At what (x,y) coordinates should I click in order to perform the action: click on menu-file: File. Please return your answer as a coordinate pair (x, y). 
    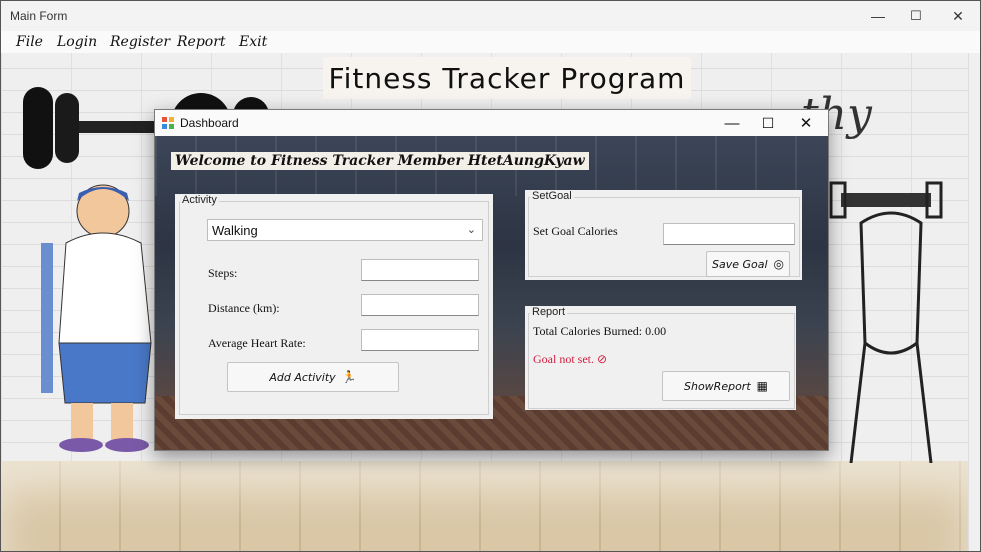
    Looking at the image, I should click on (29, 42).